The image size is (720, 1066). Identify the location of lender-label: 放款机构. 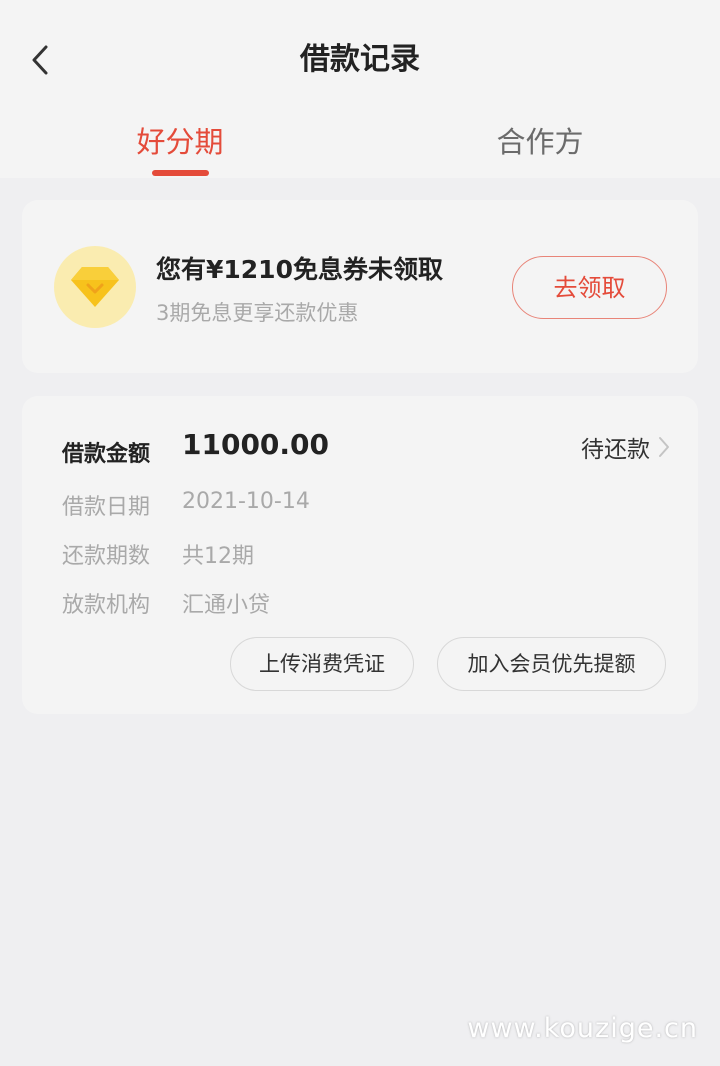
(106, 605).